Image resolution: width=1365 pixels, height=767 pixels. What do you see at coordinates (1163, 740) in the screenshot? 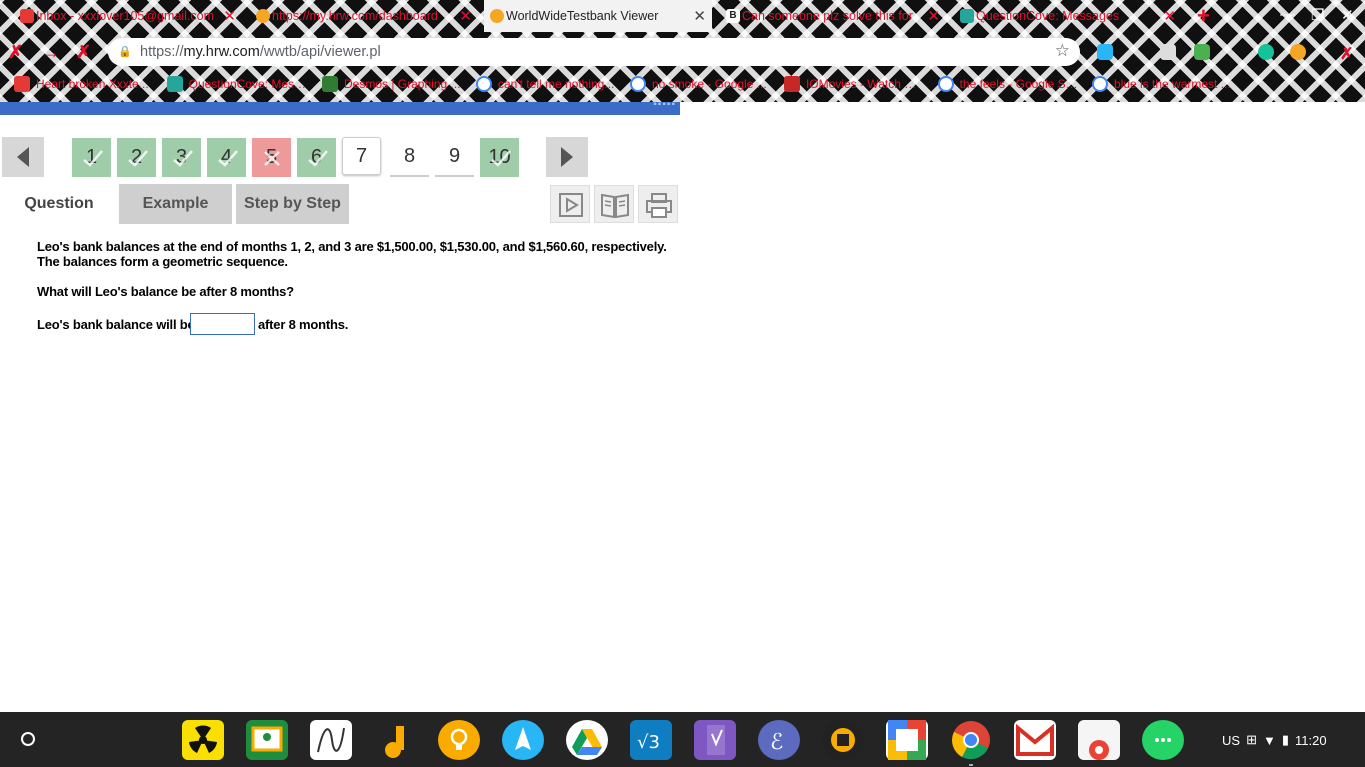
I see `chat-app-icon` at bounding box center [1163, 740].